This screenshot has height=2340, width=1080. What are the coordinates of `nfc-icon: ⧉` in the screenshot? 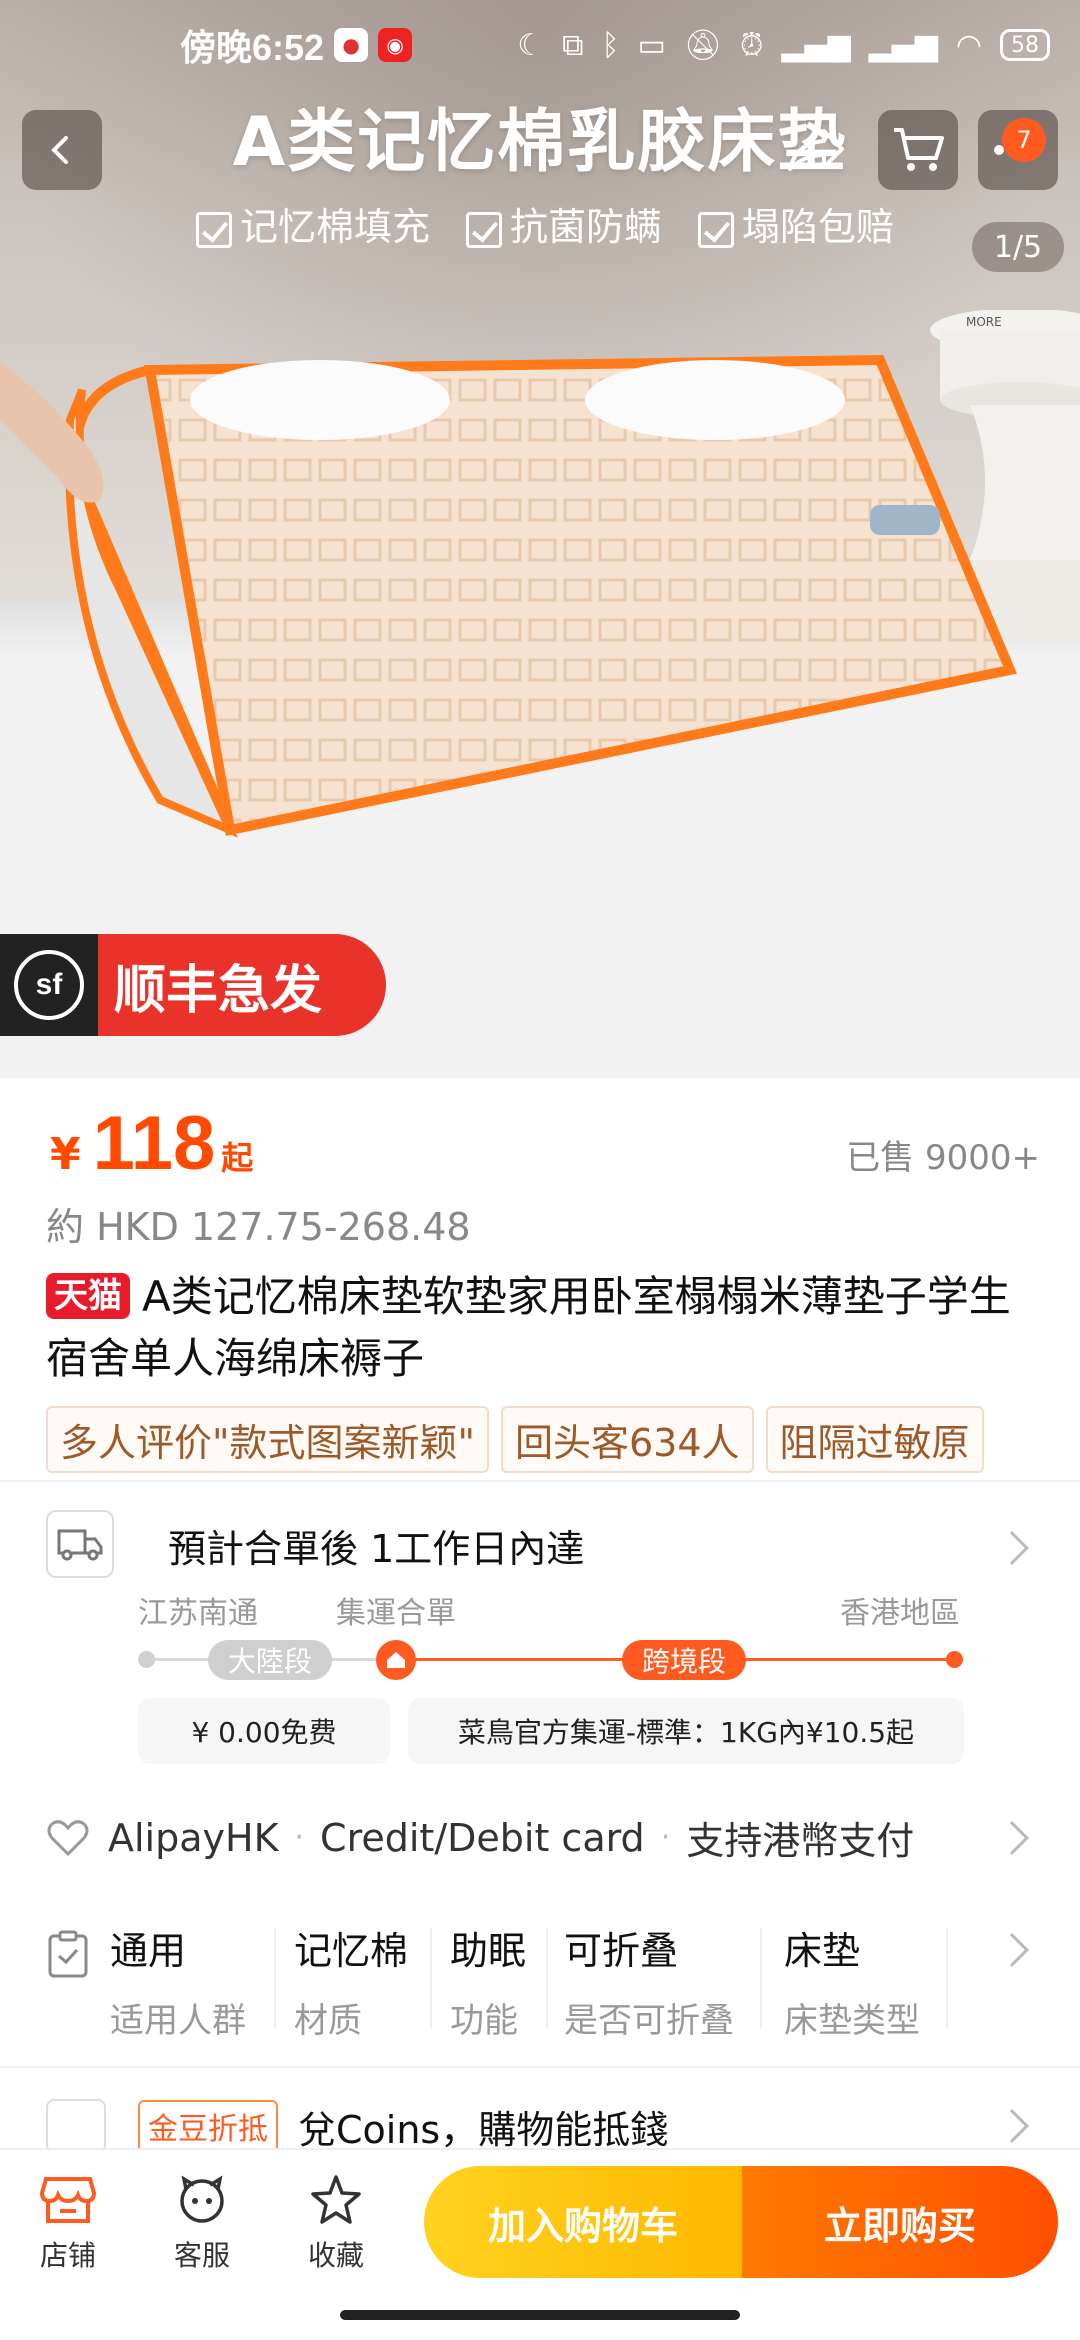 It's located at (573, 45).